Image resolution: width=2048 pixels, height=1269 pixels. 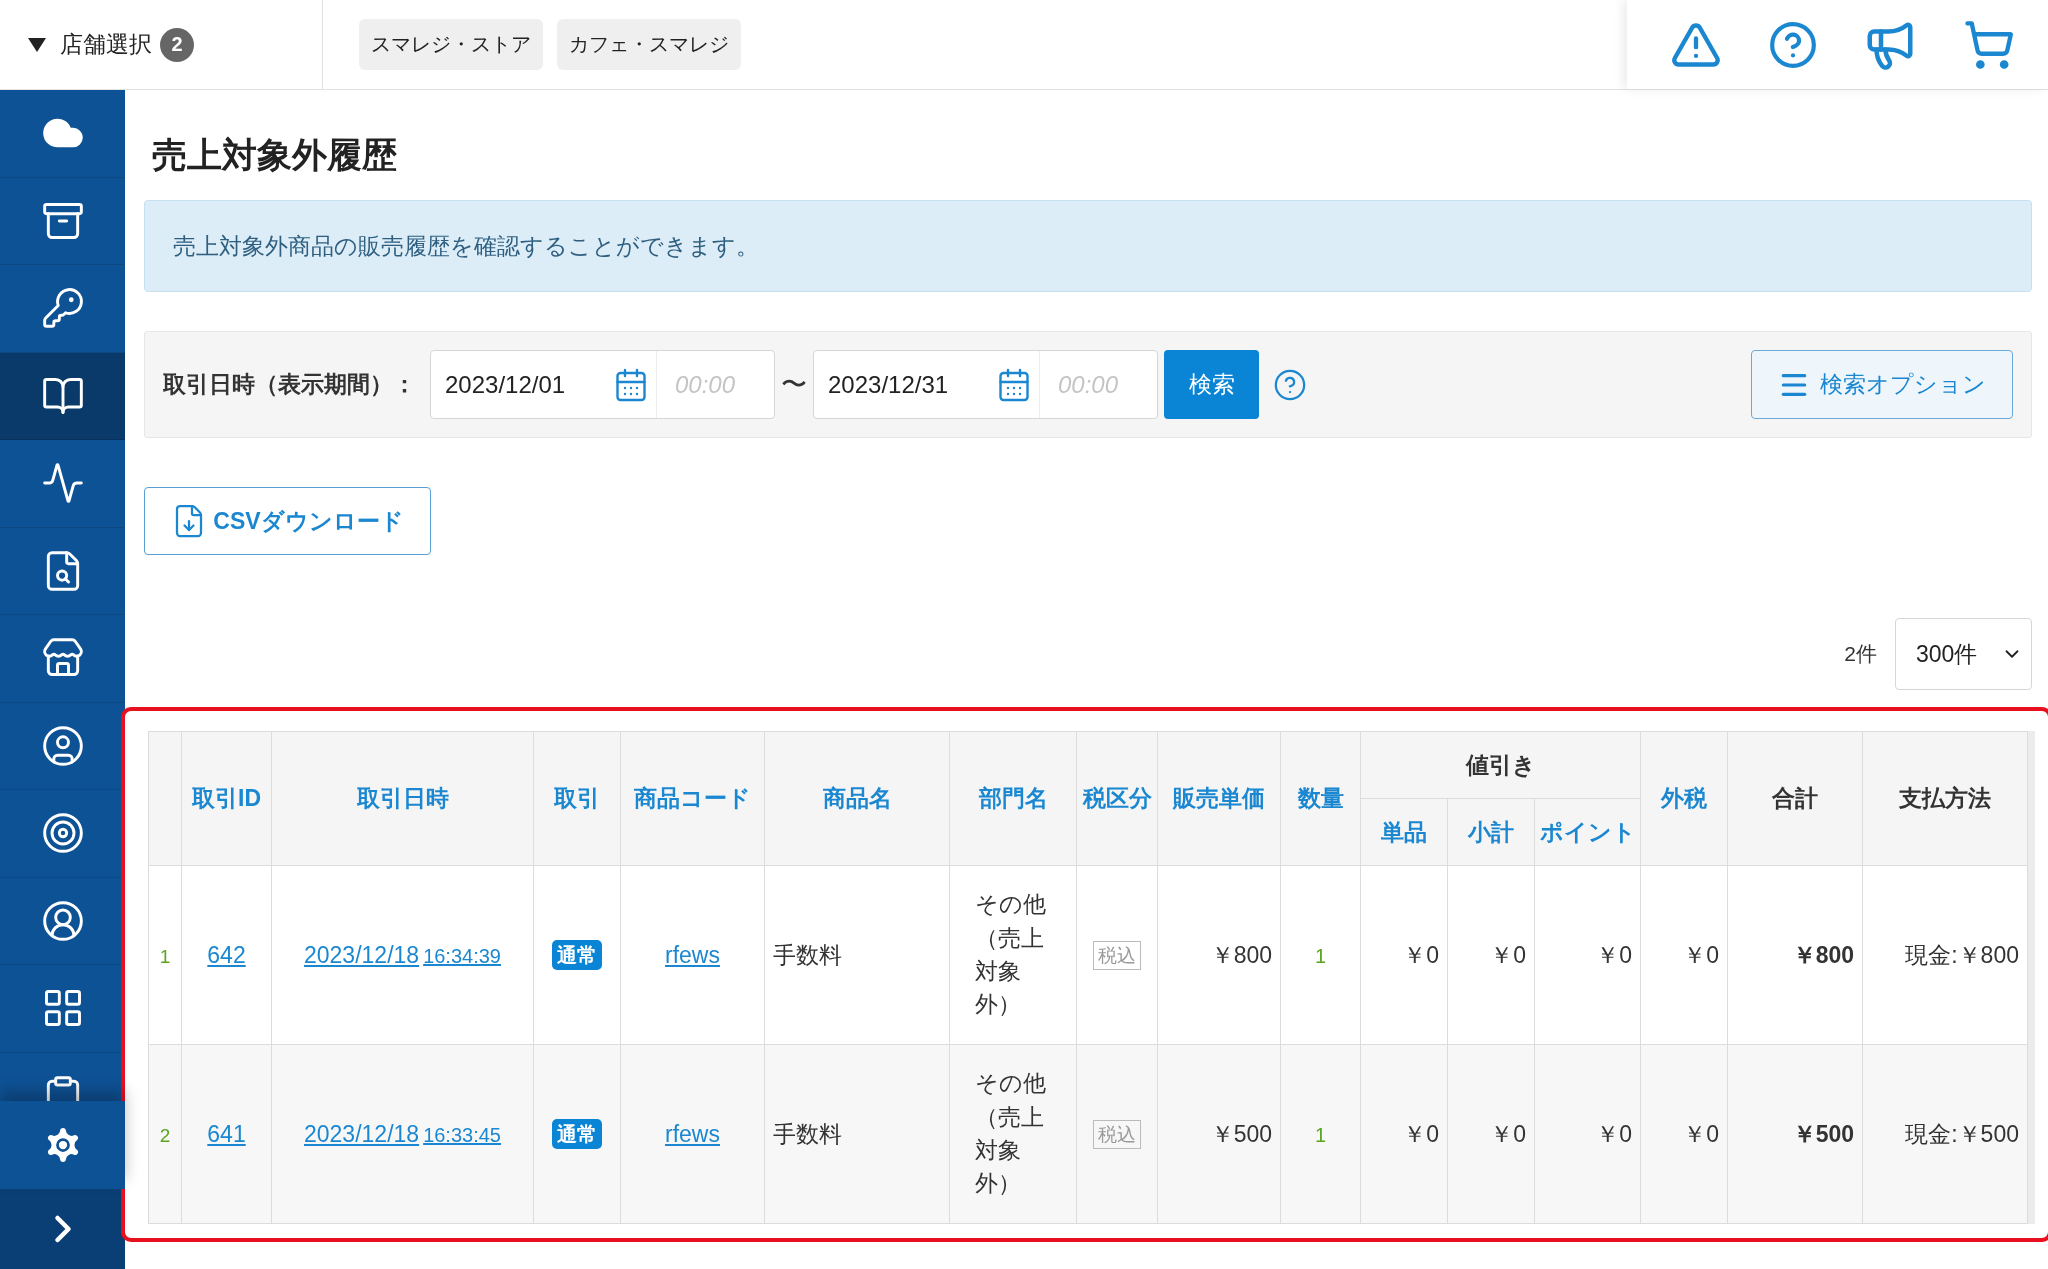 I want to click on date-field: 2023/12/01 00:00, so click(x=602, y=384).